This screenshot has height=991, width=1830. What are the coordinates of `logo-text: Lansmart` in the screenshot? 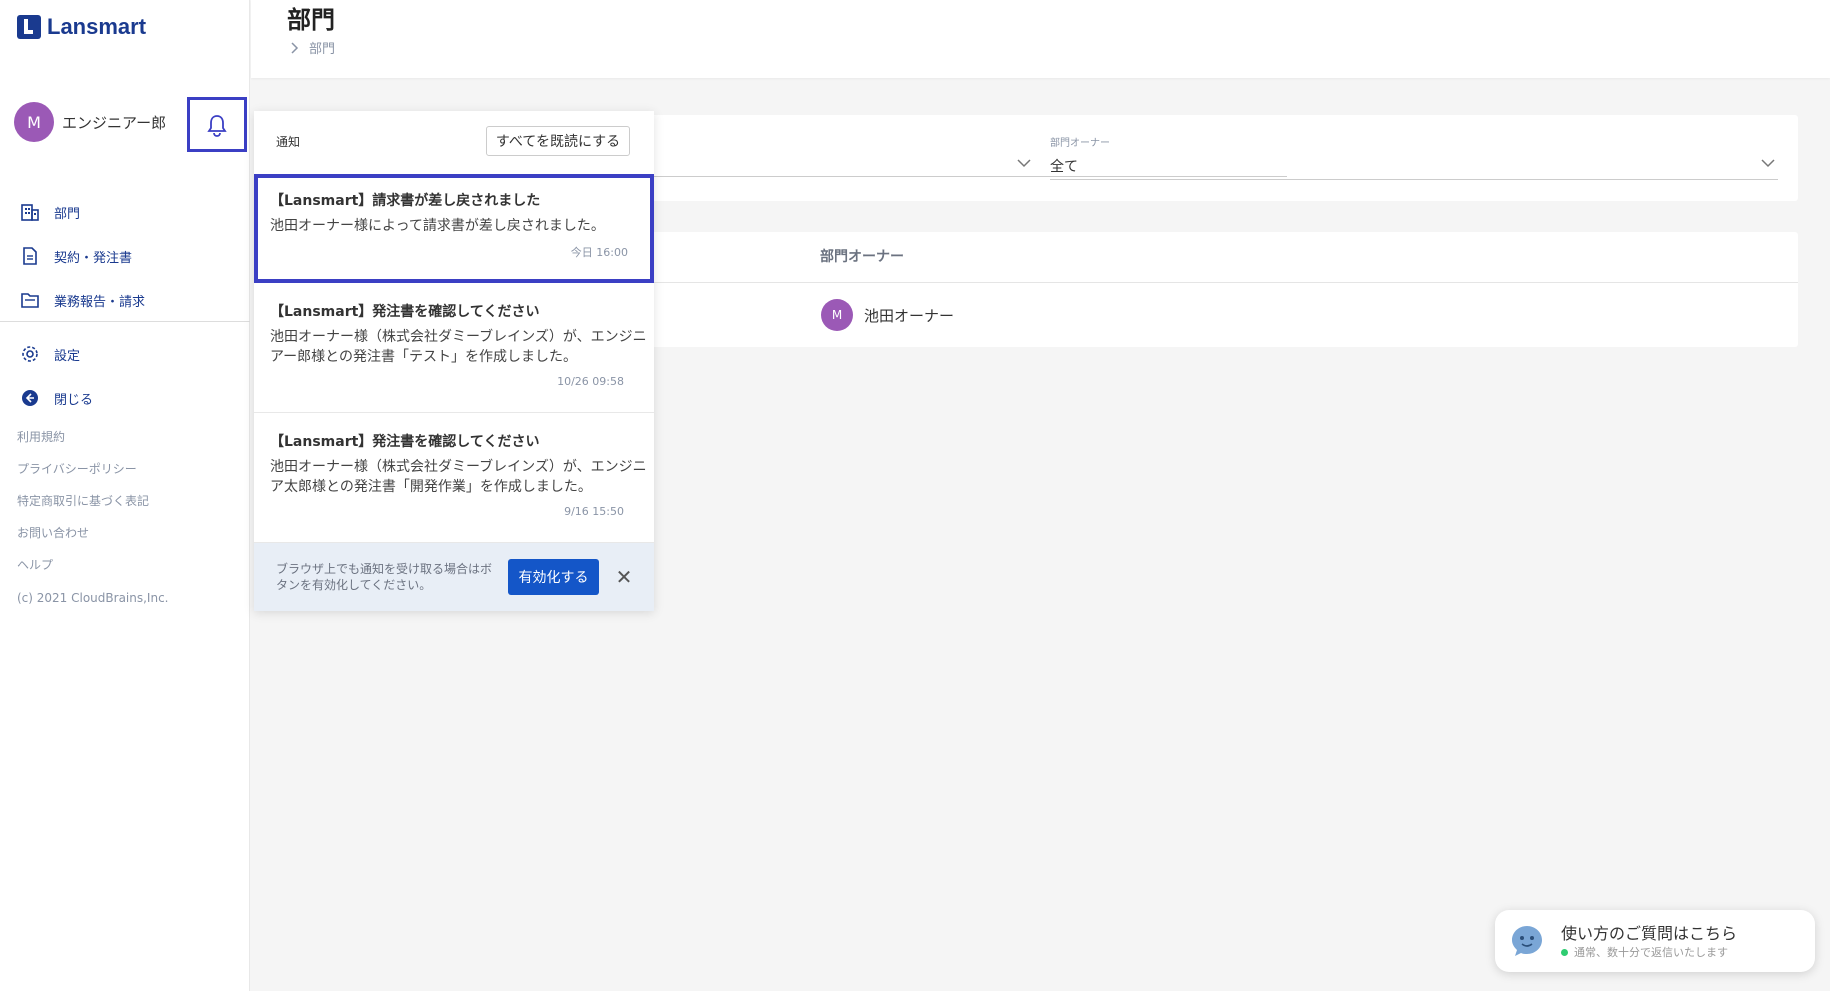 It's located at (97, 26).